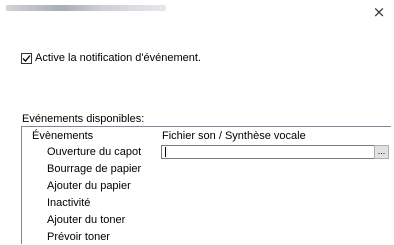 This screenshot has width=394, height=245. I want to click on close-button: ×, so click(379, 12).